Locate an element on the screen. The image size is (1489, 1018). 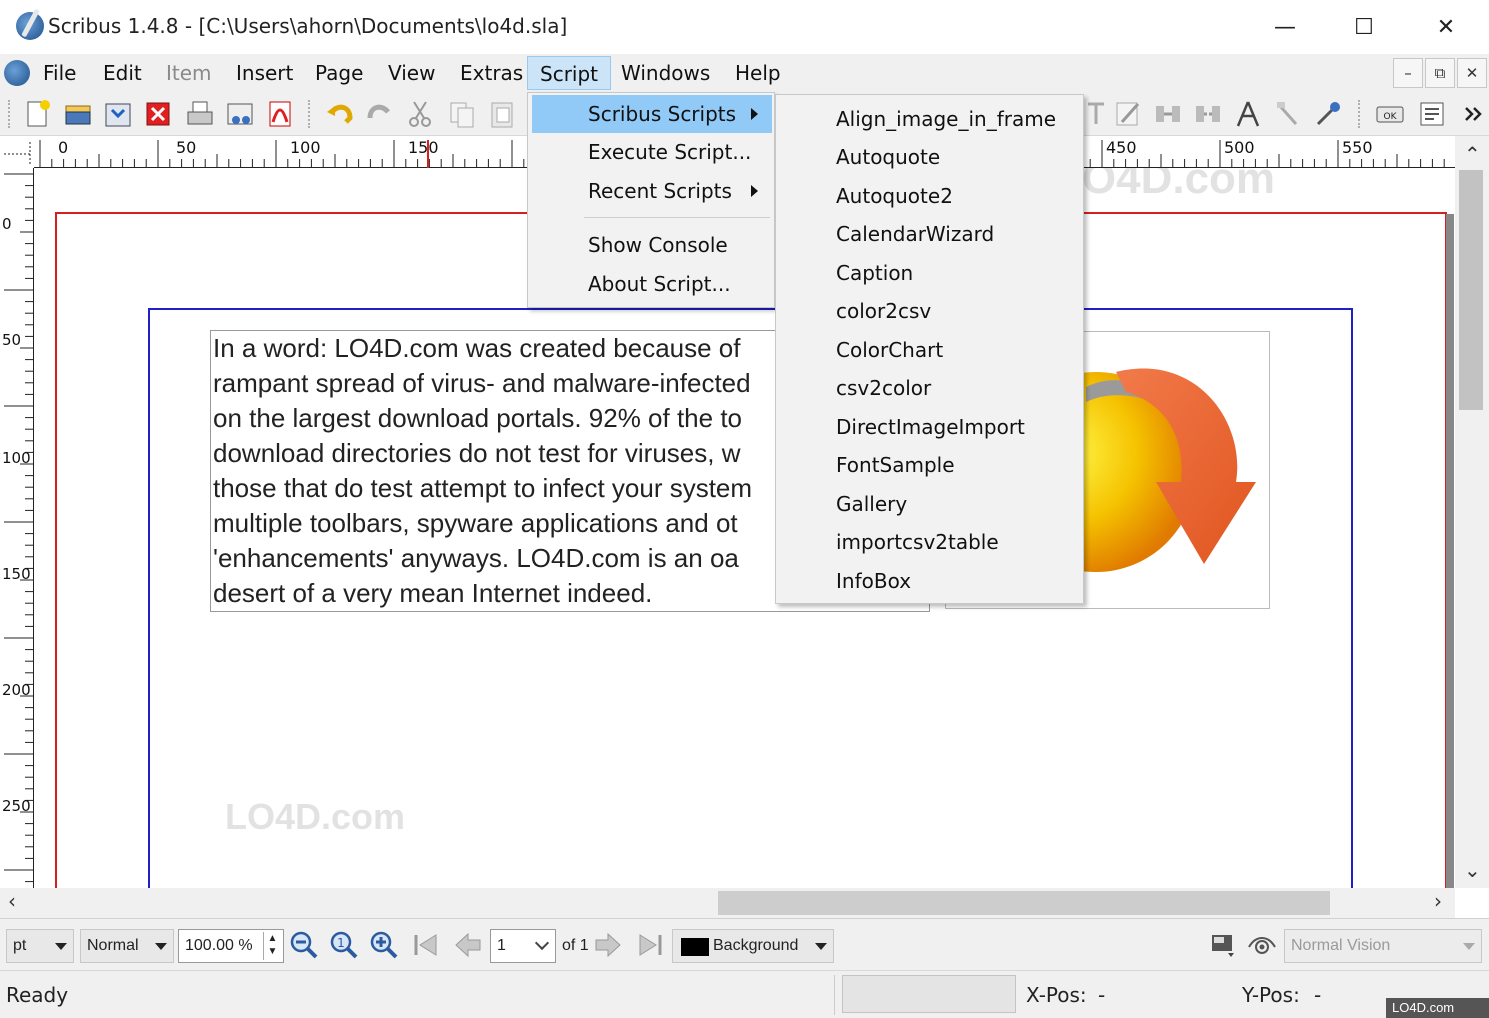
menu-separator is located at coordinates (677, 217).